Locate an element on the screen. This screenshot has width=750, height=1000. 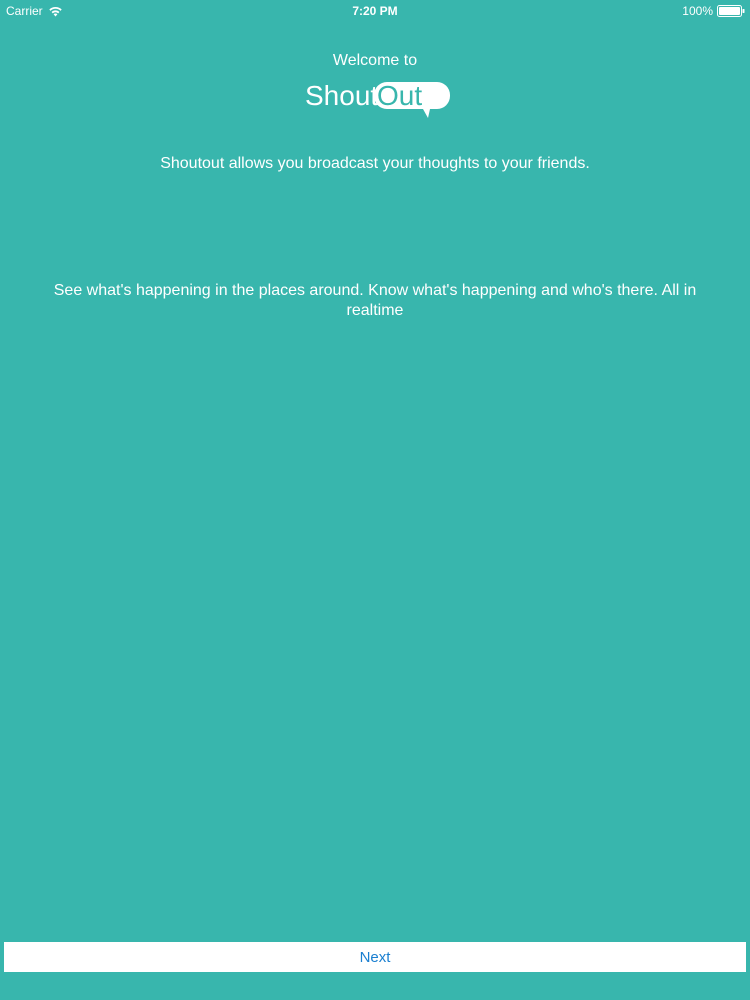
next-button: Next is located at coordinates (375, 957).